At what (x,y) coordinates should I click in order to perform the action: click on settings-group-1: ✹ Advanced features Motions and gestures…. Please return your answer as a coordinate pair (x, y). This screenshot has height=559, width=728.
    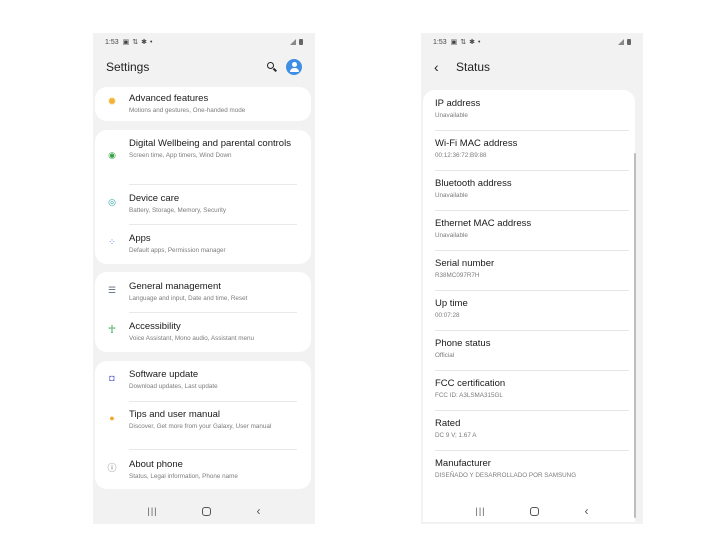
    Looking at the image, I should click on (203, 104).